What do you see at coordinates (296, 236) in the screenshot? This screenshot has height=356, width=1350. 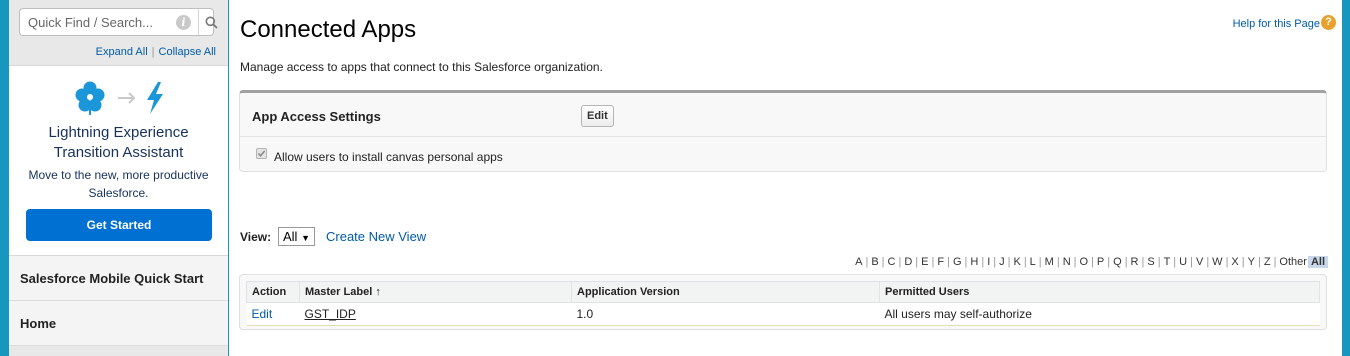 I see `view-select: All ▼` at bounding box center [296, 236].